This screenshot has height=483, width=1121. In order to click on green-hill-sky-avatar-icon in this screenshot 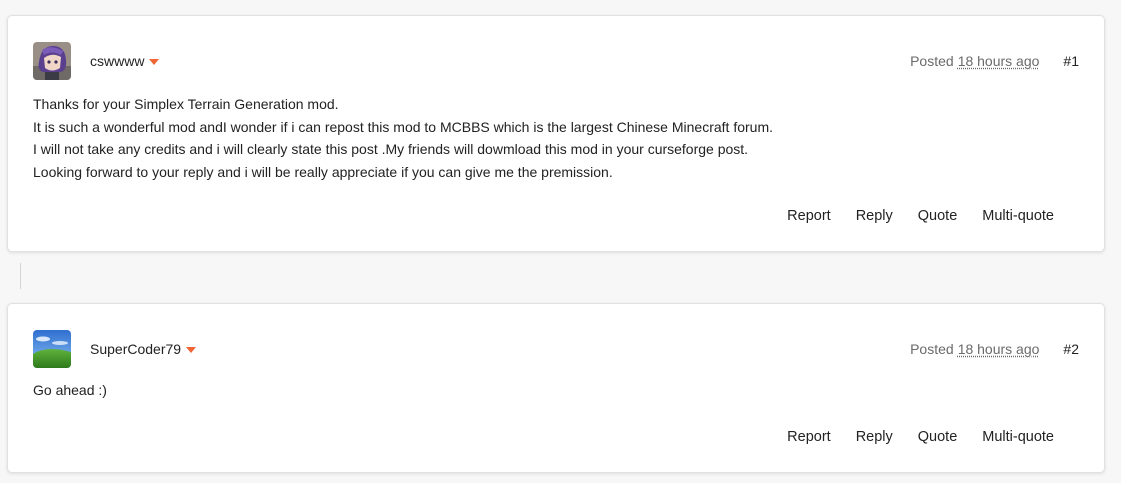, I will do `click(52, 349)`.